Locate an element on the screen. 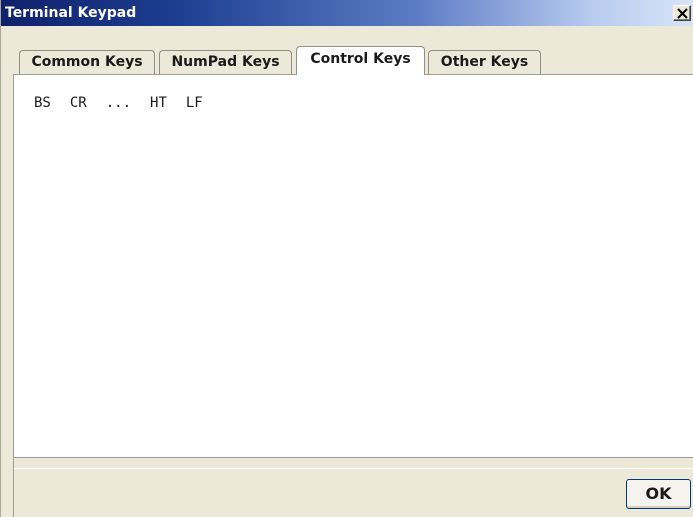 The width and height of the screenshot is (693, 517). title-bar: Terminal Keypad is located at coordinates (347, 13).